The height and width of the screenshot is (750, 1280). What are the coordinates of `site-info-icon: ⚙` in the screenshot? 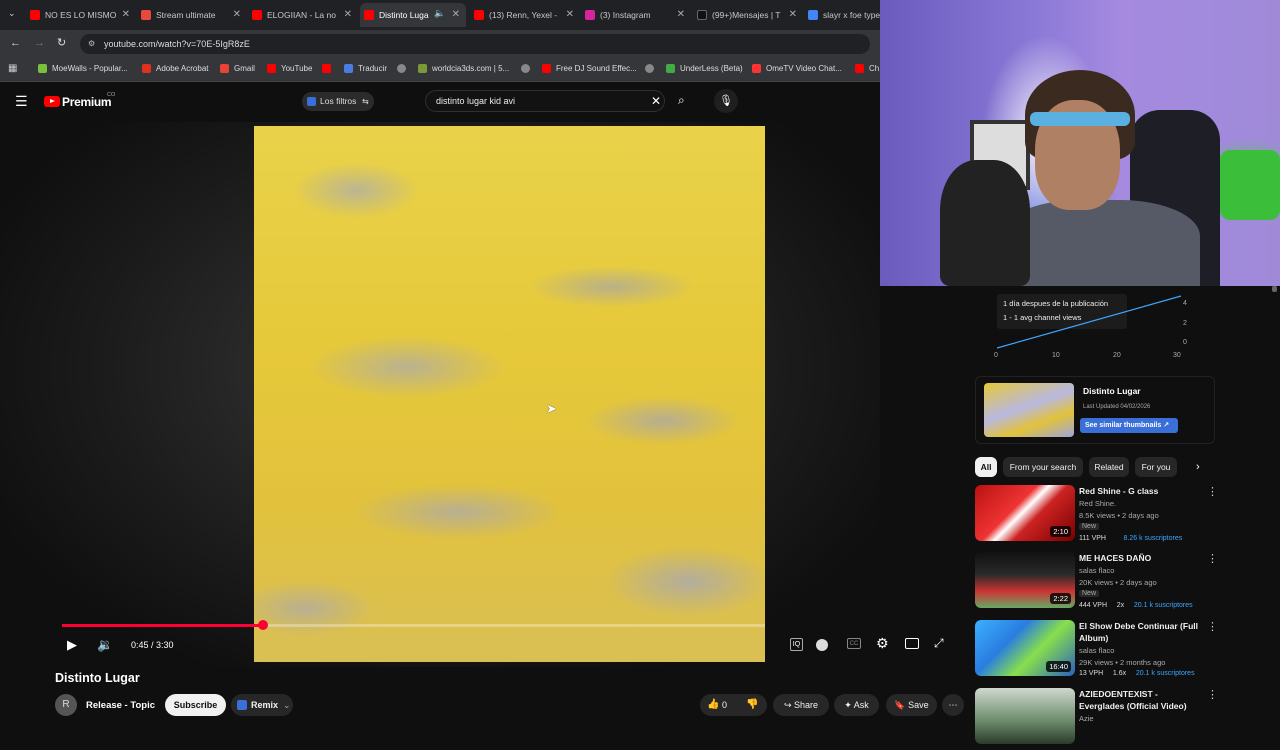 It's located at (91, 44).